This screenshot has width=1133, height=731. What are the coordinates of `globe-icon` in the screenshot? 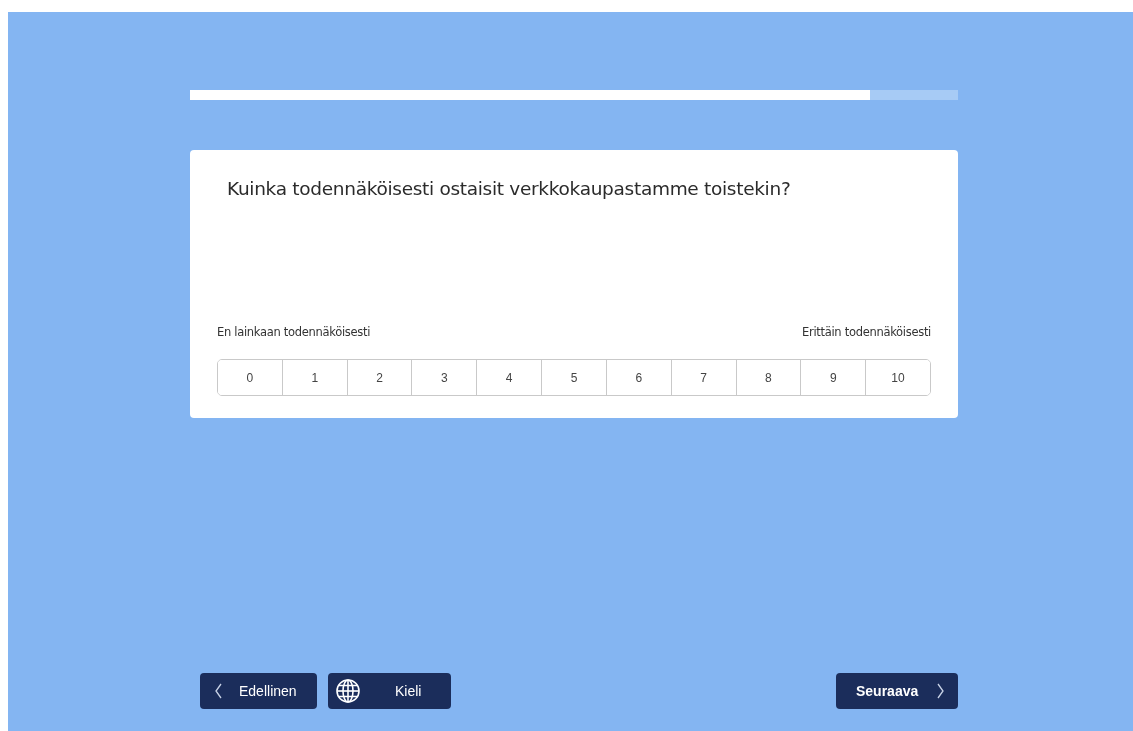 It's located at (348, 691).